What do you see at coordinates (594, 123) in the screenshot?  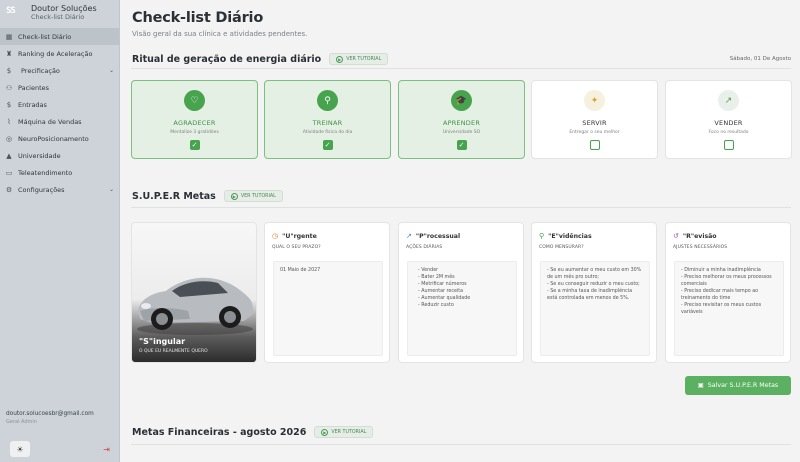 I see `ritual-card-title: SERVIR` at bounding box center [594, 123].